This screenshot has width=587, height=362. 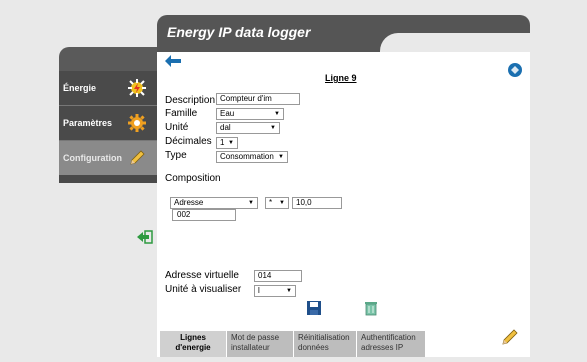 I want to click on unite-select: dal ▼, so click(x=248, y=128).